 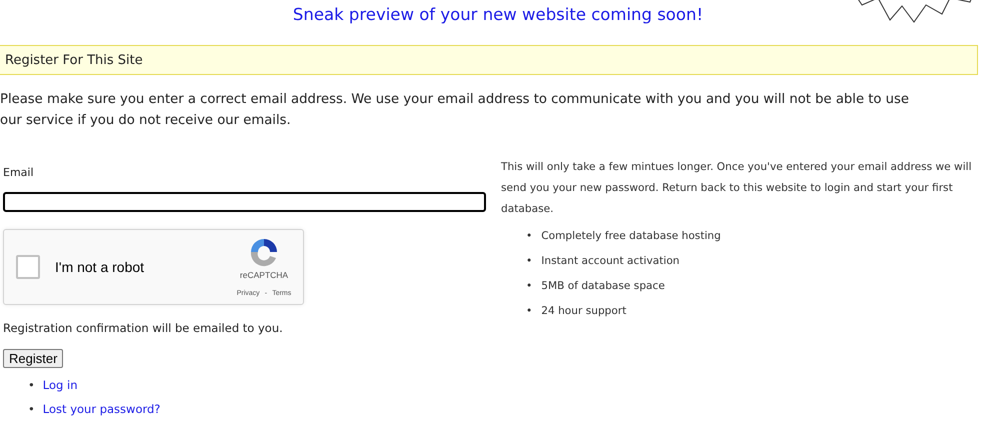 What do you see at coordinates (603, 287) in the screenshot?
I see `feature-item: 5MB of database space` at bounding box center [603, 287].